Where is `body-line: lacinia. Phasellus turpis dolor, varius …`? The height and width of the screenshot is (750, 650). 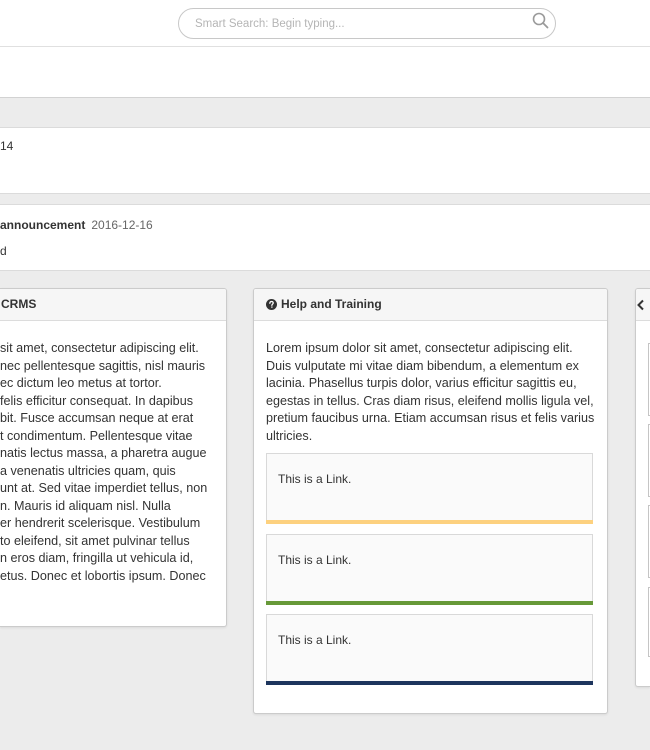
body-line: lacinia. Phasellus turpis dolor, varius … is located at coordinates (421, 383).